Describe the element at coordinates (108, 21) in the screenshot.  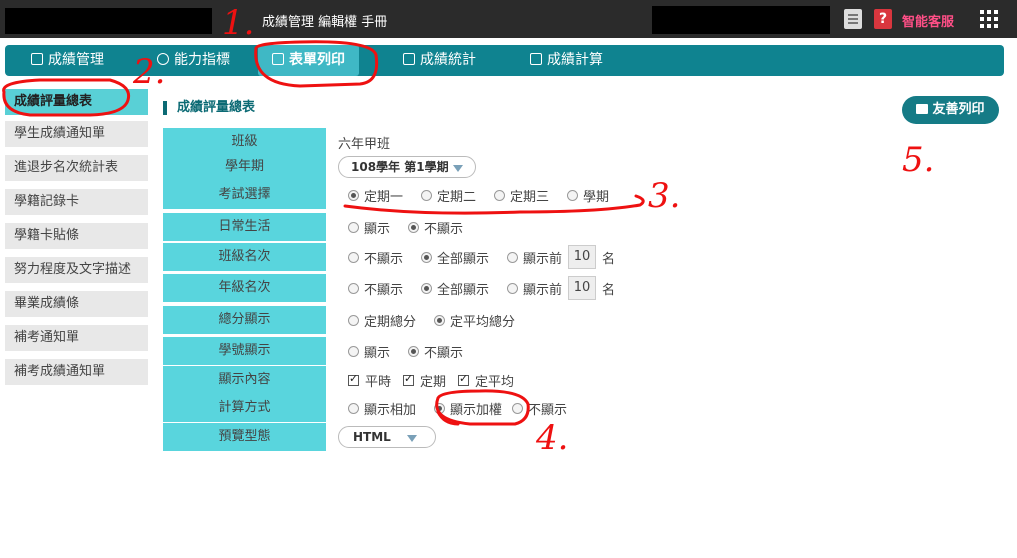
I see `redacted-logo` at that location.